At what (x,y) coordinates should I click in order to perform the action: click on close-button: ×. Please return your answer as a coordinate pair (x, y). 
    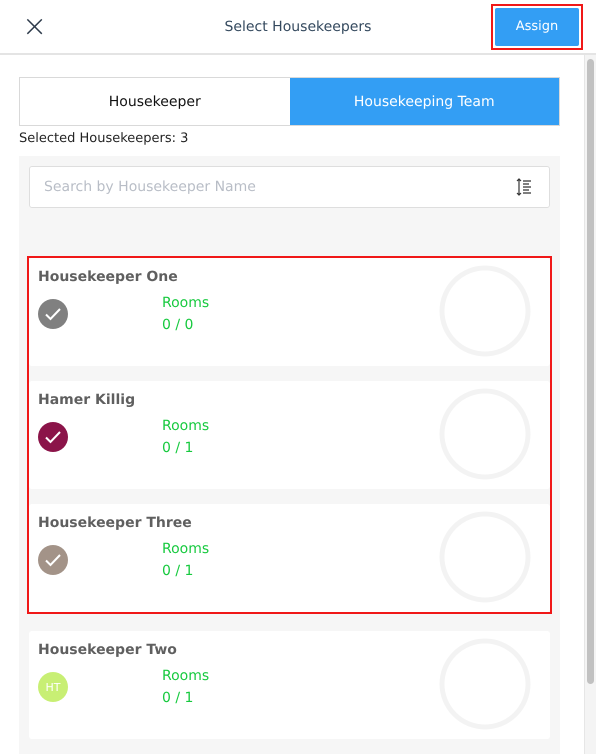
    Looking at the image, I should click on (35, 27).